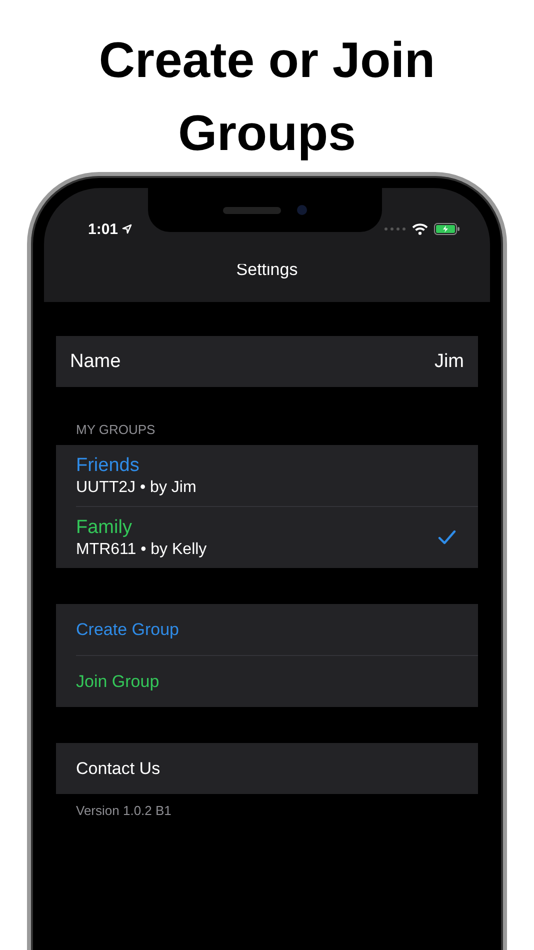 Image resolution: width=534 pixels, height=950 pixels. Describe the element at coordinates (447, 229) in the screenshot. I see `battery-charging-icon` at that location.